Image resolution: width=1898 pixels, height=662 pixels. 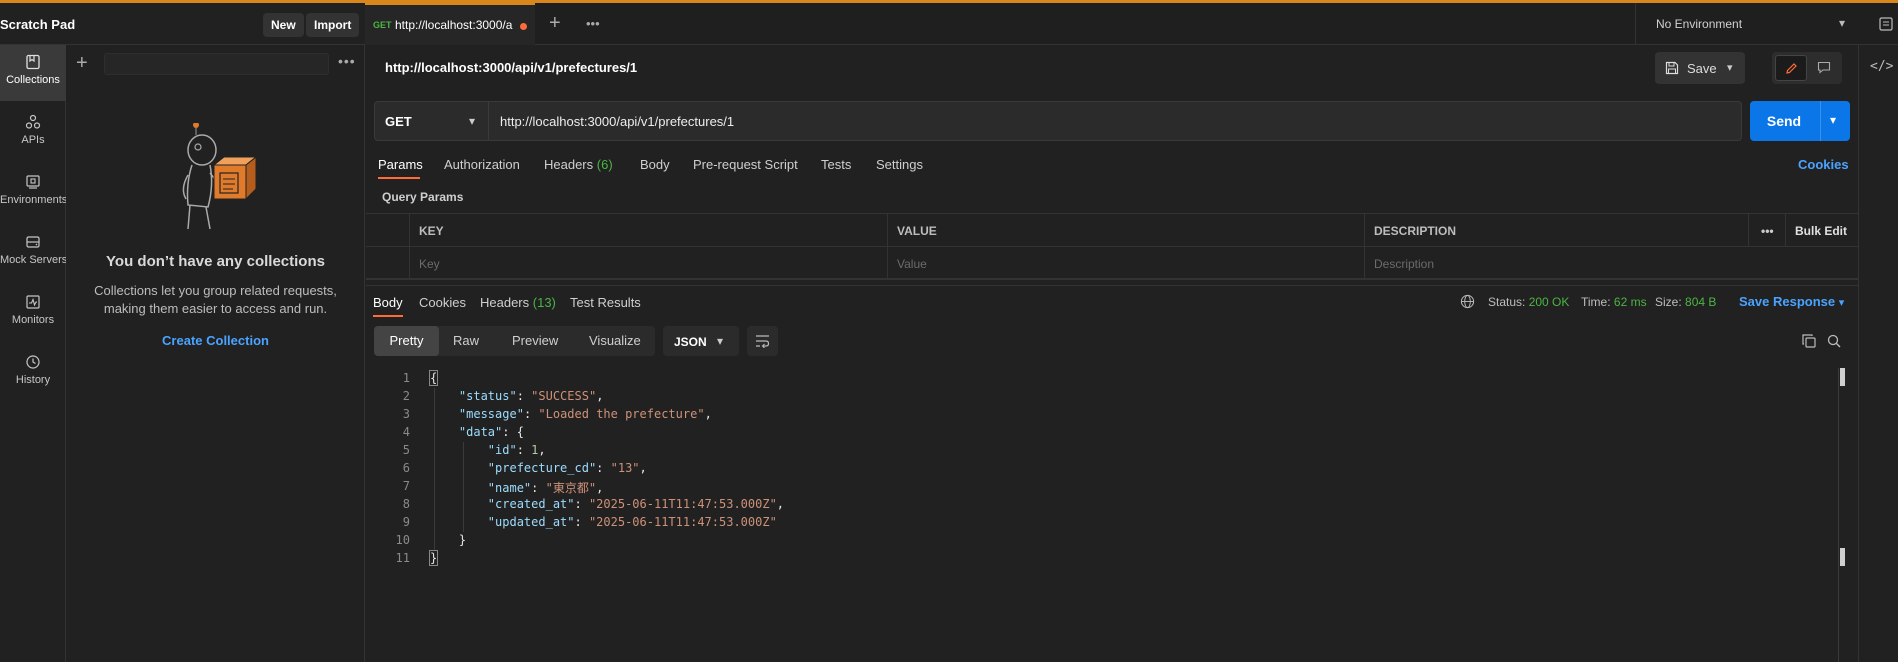 What do you see at coordinates (388, 263) in the screenshot?
I see `row-checkbox-spacer` at bounding box center [388, 263].